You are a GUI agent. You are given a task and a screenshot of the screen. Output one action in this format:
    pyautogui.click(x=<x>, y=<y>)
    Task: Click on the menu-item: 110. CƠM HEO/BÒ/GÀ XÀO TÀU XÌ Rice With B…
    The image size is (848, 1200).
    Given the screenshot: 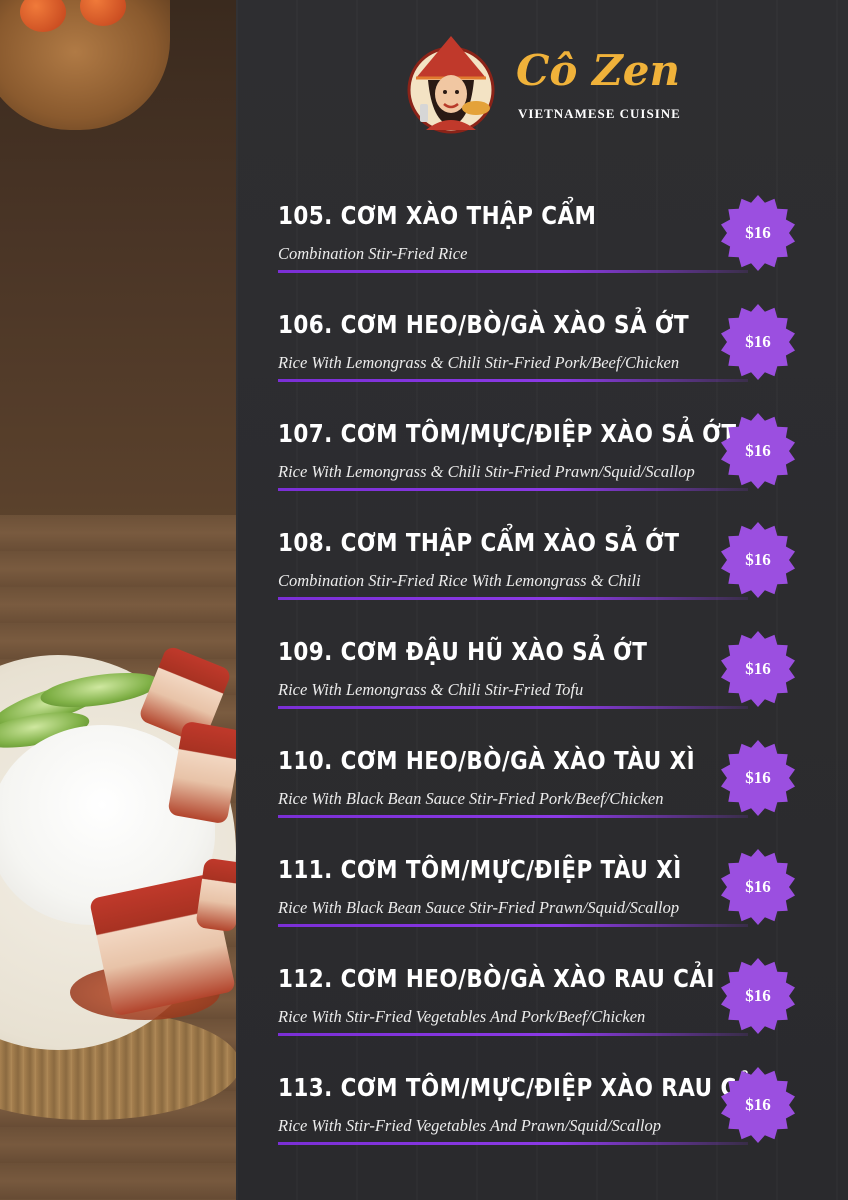 What is the action you would take?
    pyautogui.click(x=543, y=794)
    